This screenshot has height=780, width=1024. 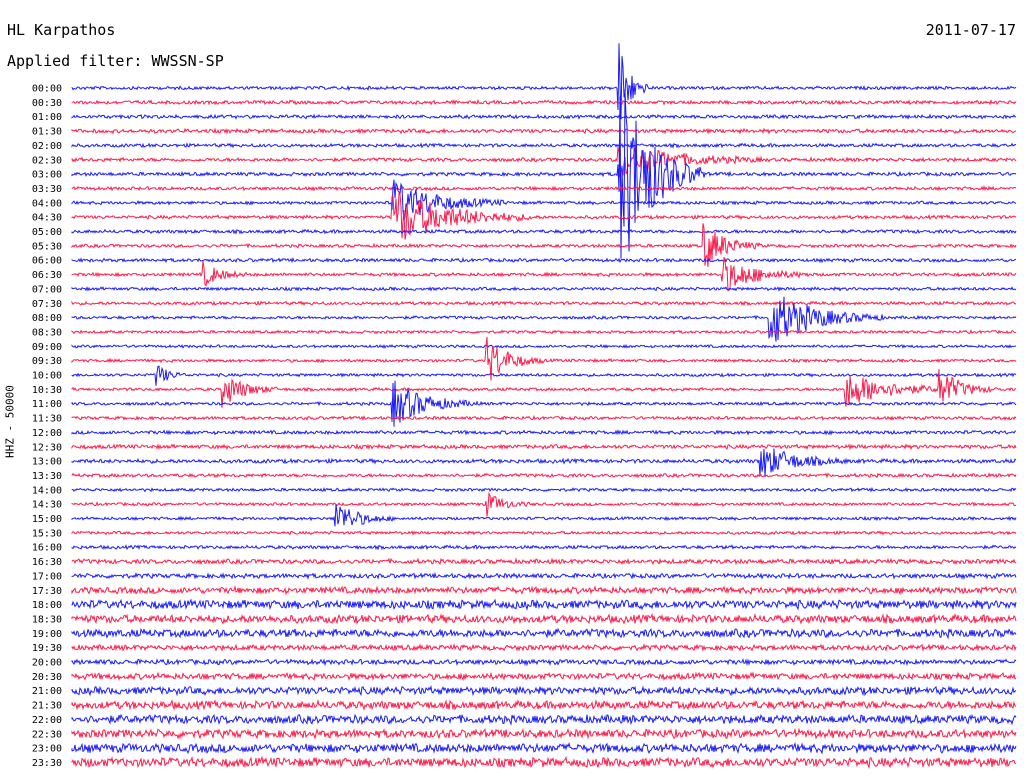 I want to click on time-tick-label: 19:00, so click(x=47, y=634).